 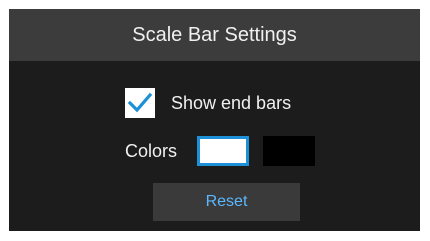 I want to click on colors-row: Colors, so click(x=220, y=151).